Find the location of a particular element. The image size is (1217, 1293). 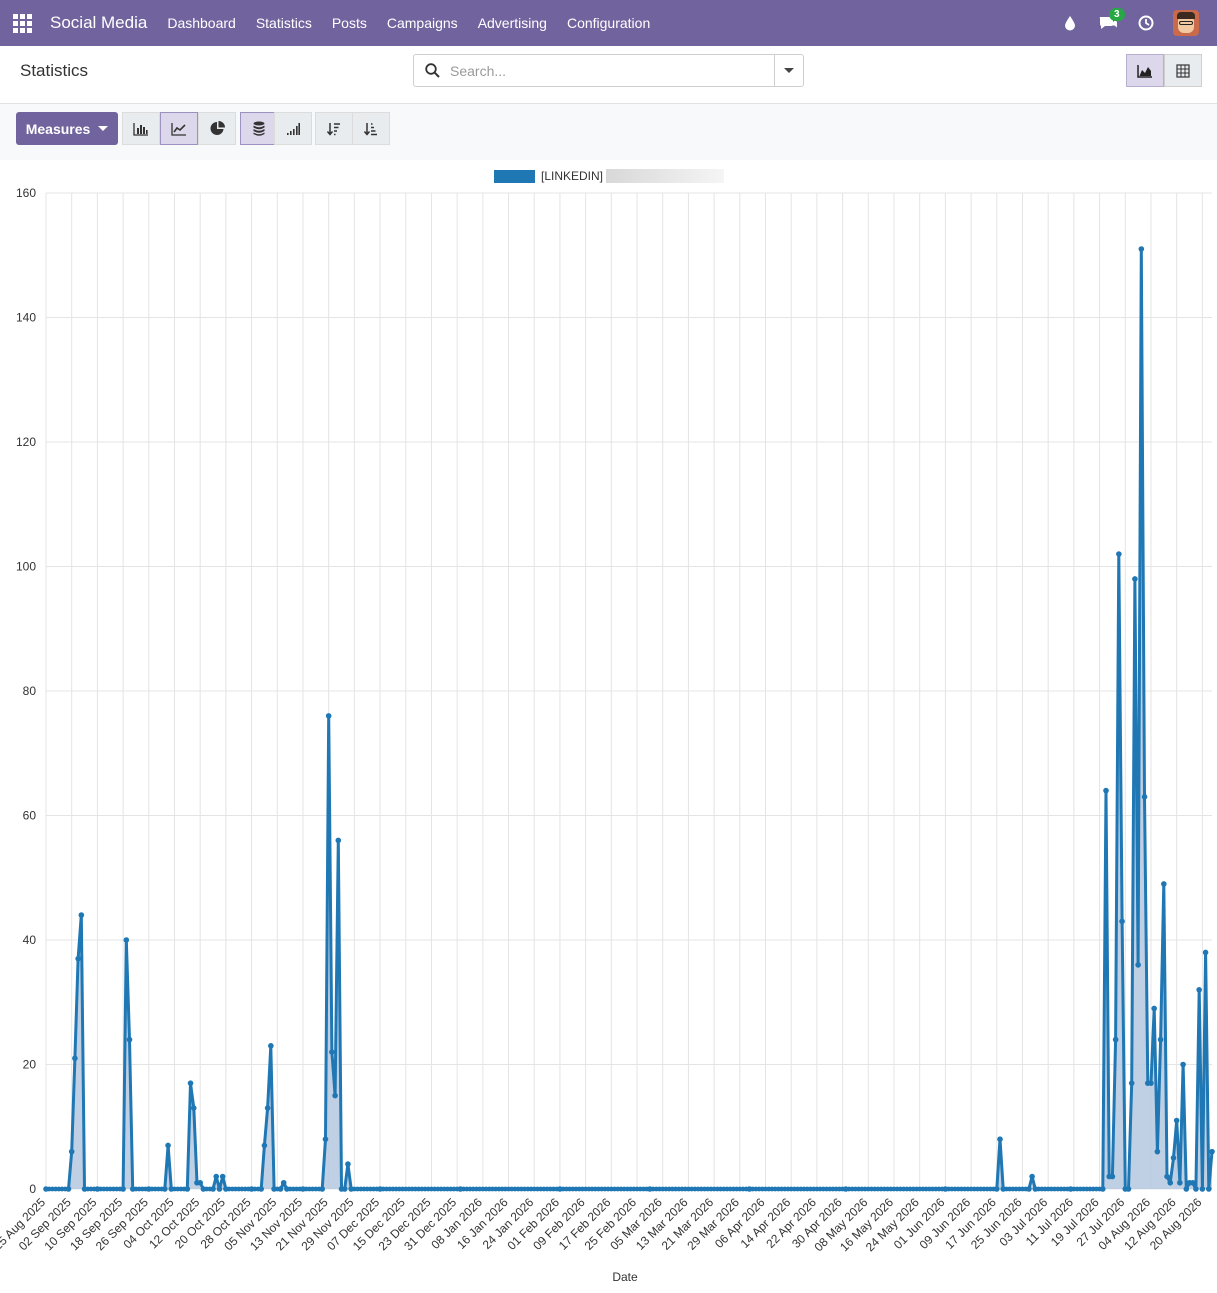

line-chart-icon is located at coordinates (179, 128).